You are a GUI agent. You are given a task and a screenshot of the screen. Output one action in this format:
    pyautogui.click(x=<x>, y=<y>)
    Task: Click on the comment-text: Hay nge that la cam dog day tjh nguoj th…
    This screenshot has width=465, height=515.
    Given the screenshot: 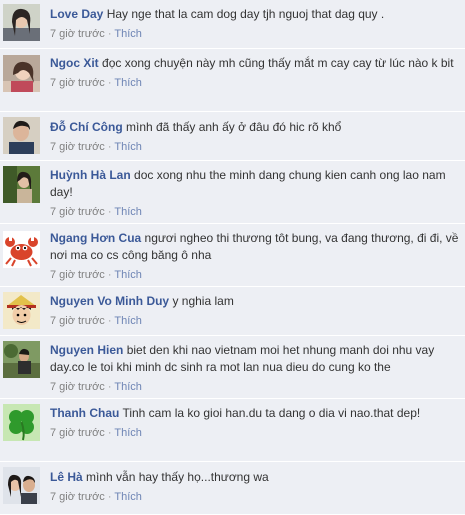 What is the action you would take?
    pyautogui.click(x=245, y=14)
    